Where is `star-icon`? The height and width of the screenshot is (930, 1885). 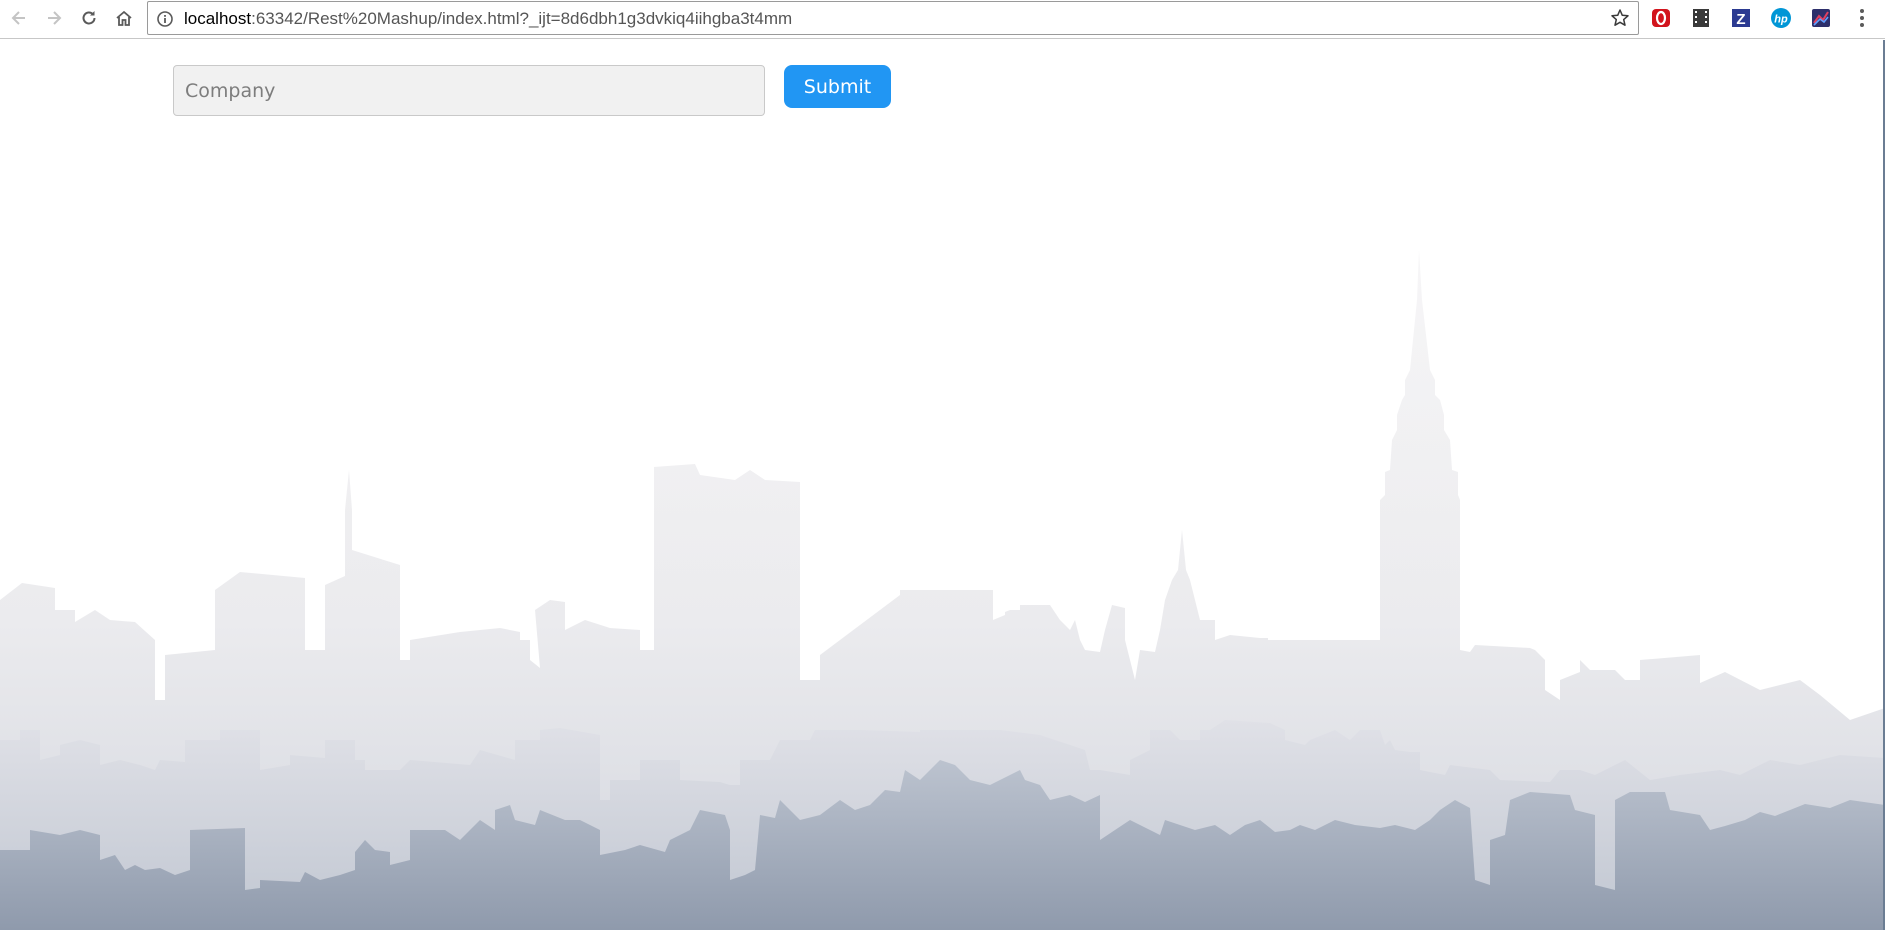
star-icon is located at coordinates (1620, 20).